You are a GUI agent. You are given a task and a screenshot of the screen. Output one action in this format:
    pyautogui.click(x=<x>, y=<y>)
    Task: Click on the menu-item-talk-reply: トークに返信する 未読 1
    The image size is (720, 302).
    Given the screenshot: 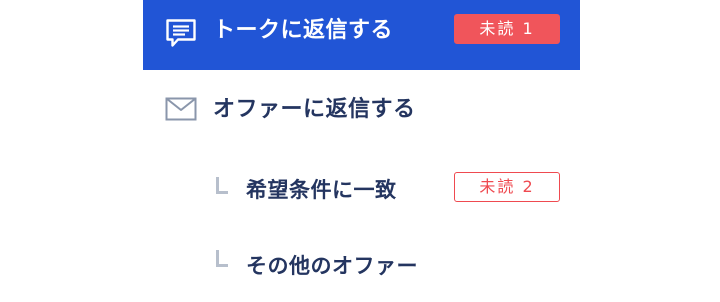 What is the action you would take?
    pyautogui.click(x=361, y=35)
    